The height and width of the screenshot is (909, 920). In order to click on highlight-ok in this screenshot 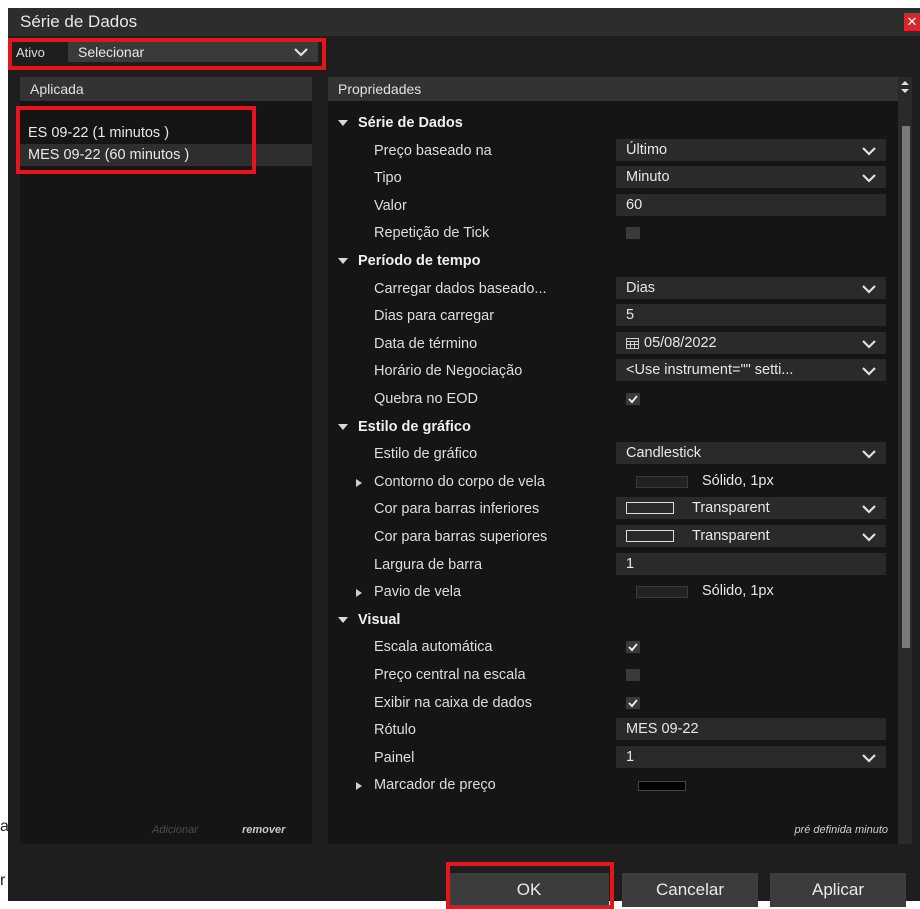, I will do `click(530, 885)`.